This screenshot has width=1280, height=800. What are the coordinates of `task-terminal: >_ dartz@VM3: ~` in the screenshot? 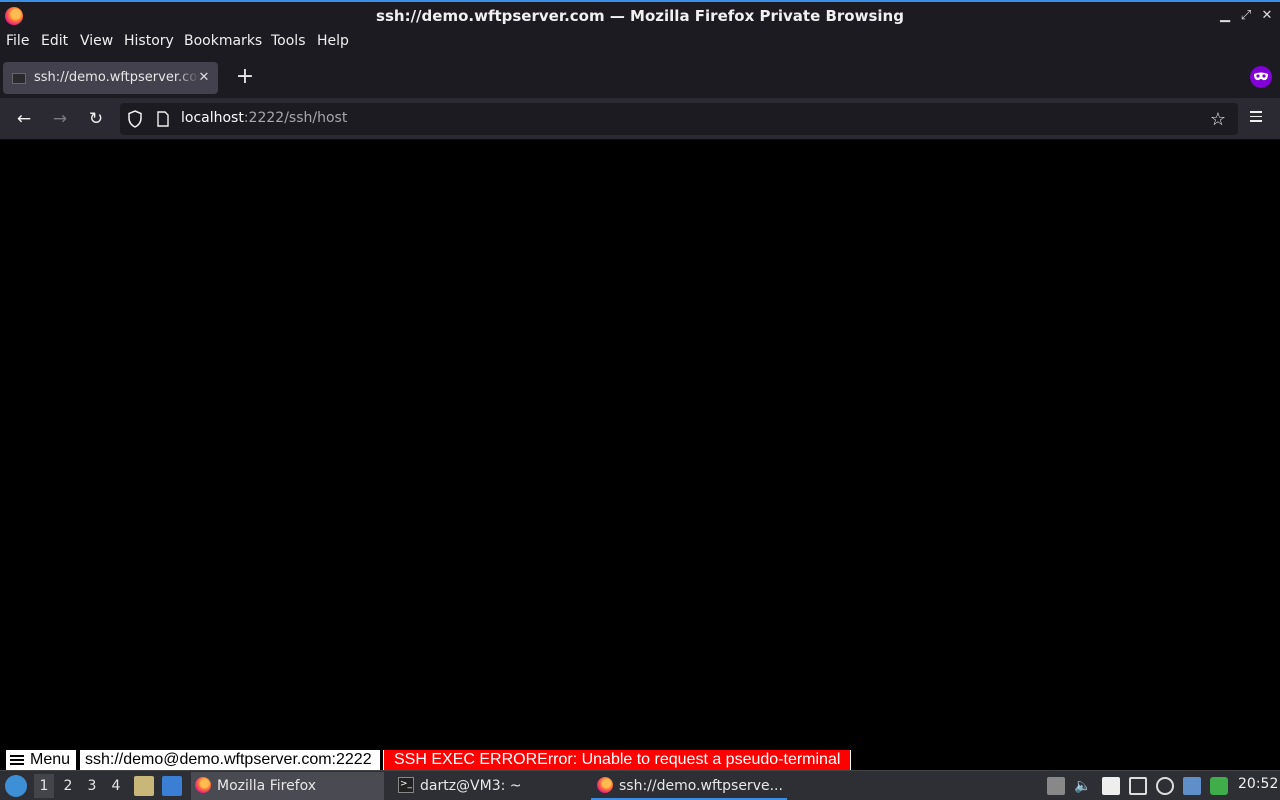 It's located at (487, 786).